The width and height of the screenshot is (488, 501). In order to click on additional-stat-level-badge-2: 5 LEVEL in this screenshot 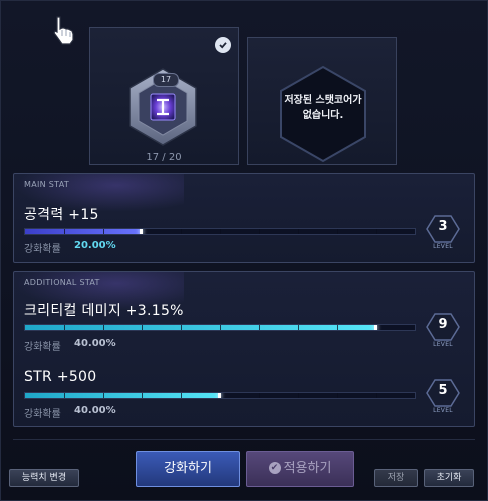, I will do `click(443, 397)`.